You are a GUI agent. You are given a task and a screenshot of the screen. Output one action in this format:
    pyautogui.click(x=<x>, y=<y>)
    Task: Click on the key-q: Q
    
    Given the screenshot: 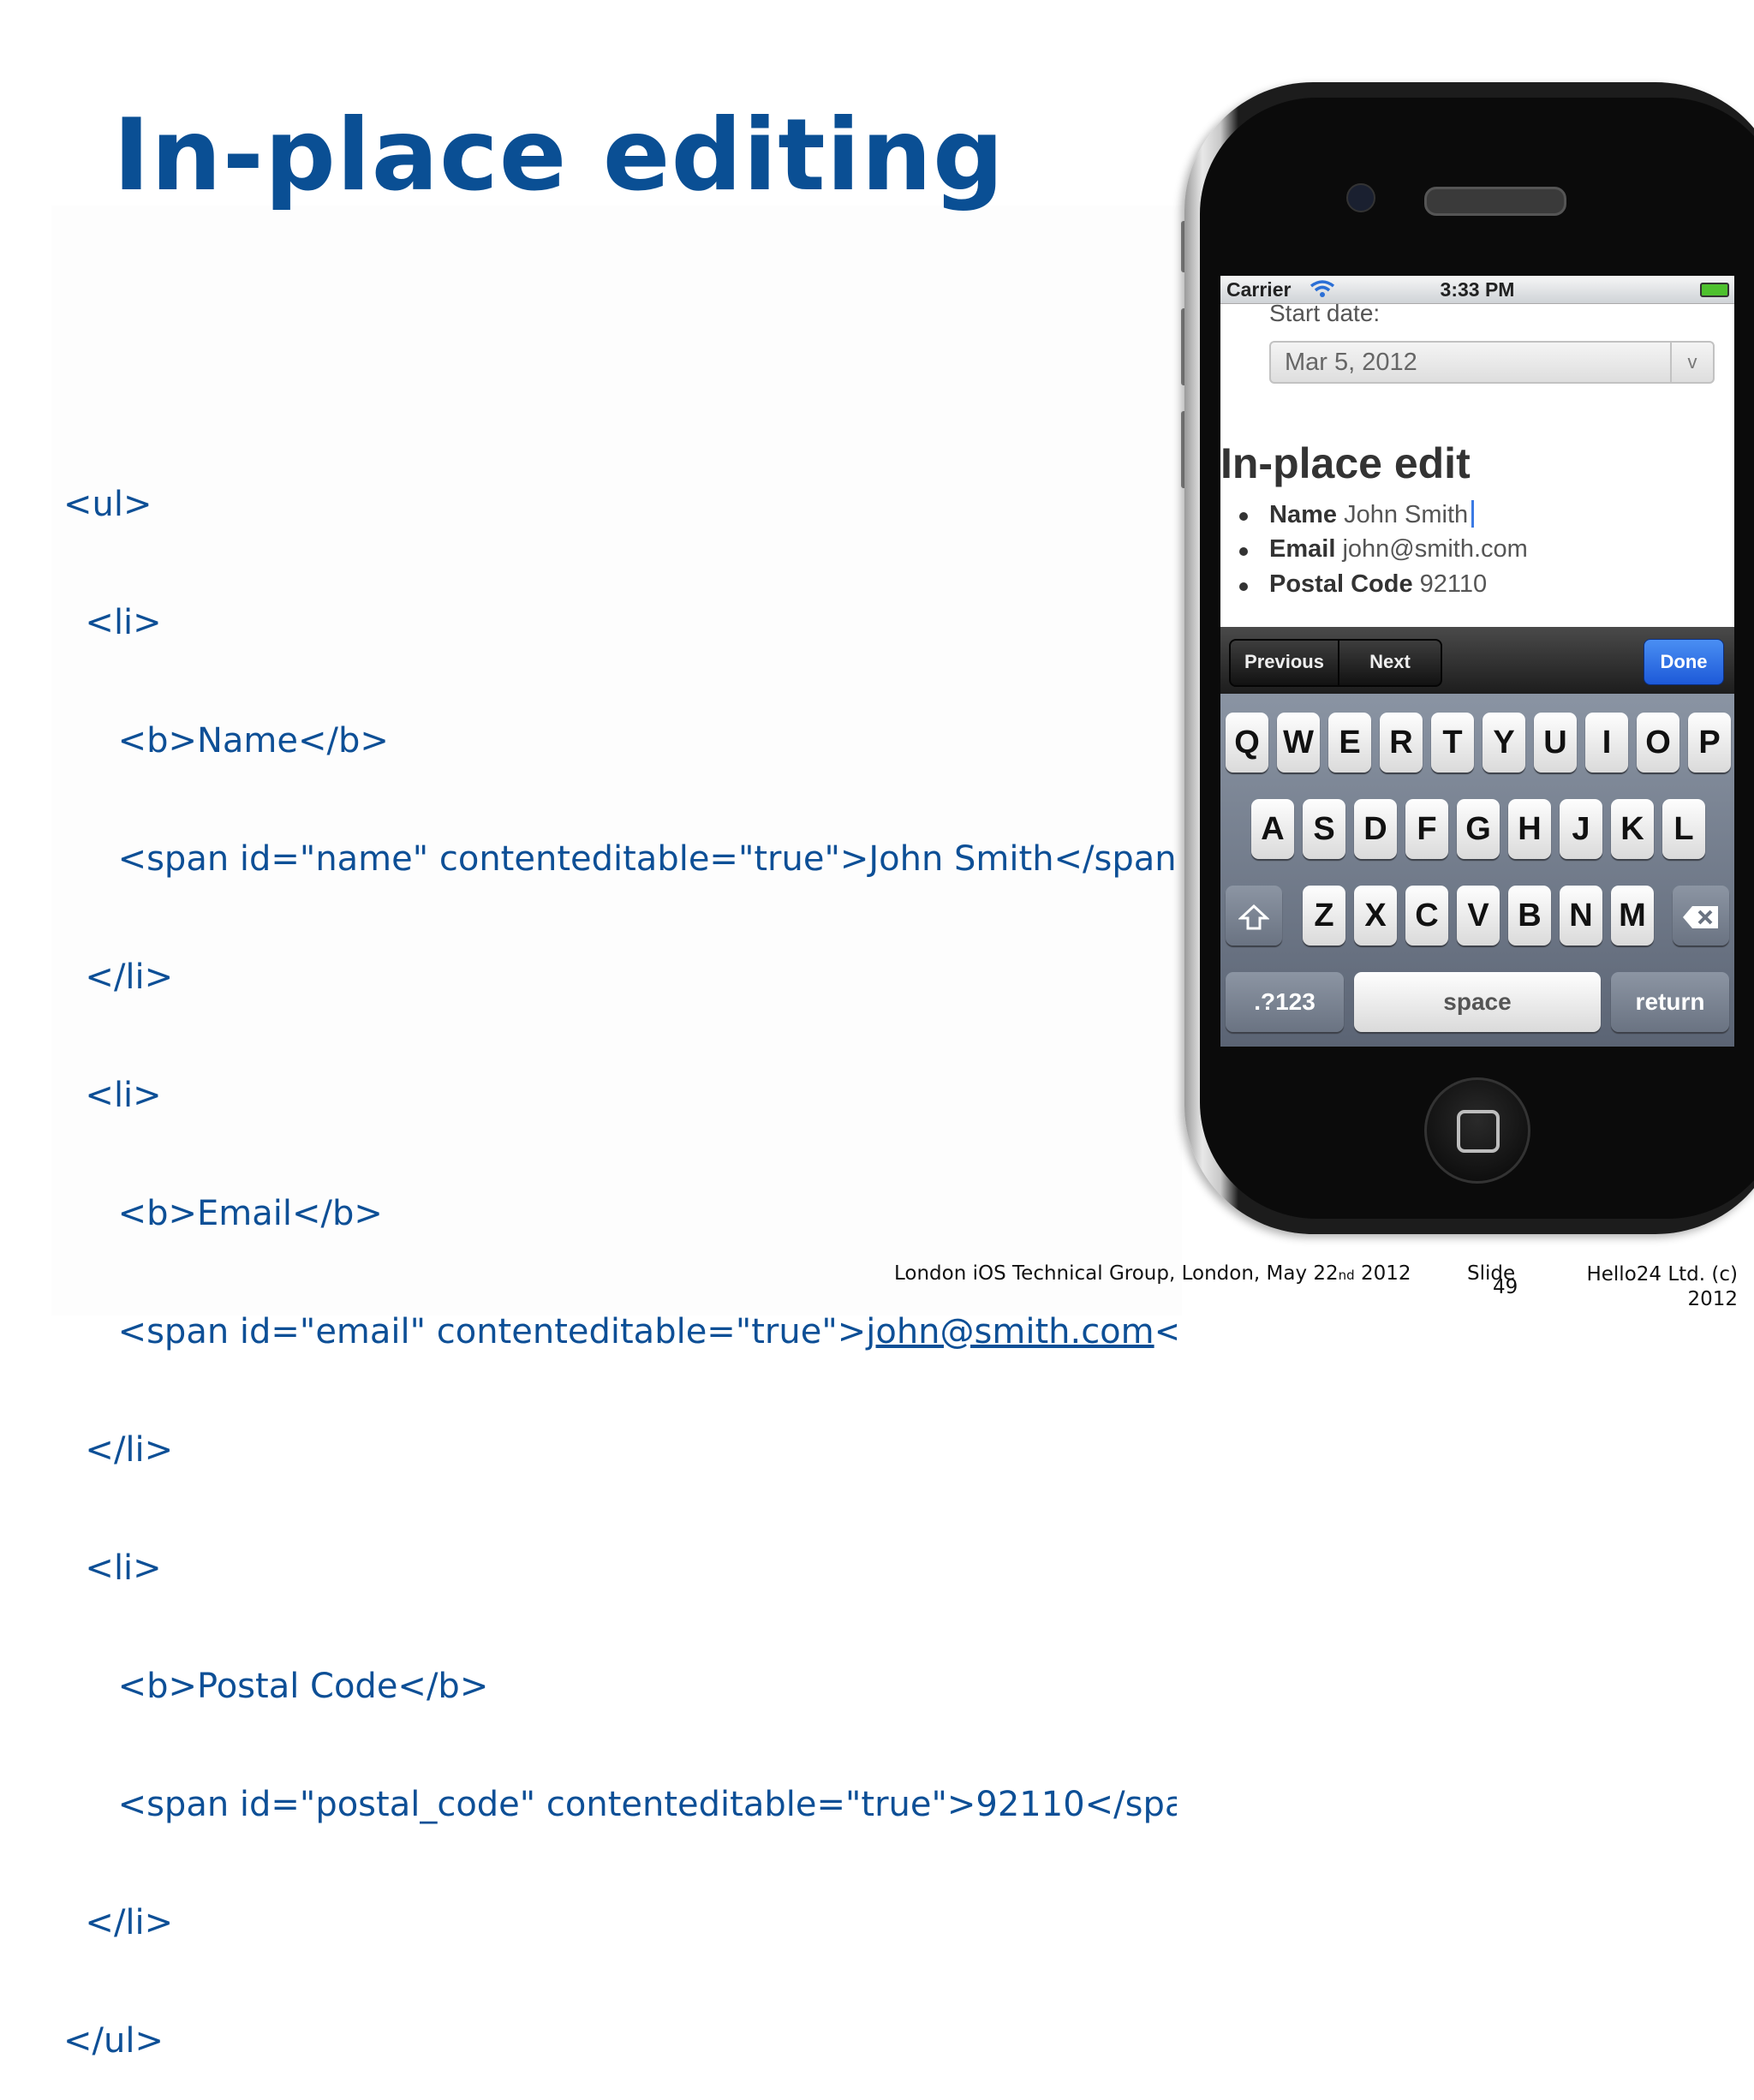 What is the action you would take?
    pyautogui.click(x=1247, y=743)
    